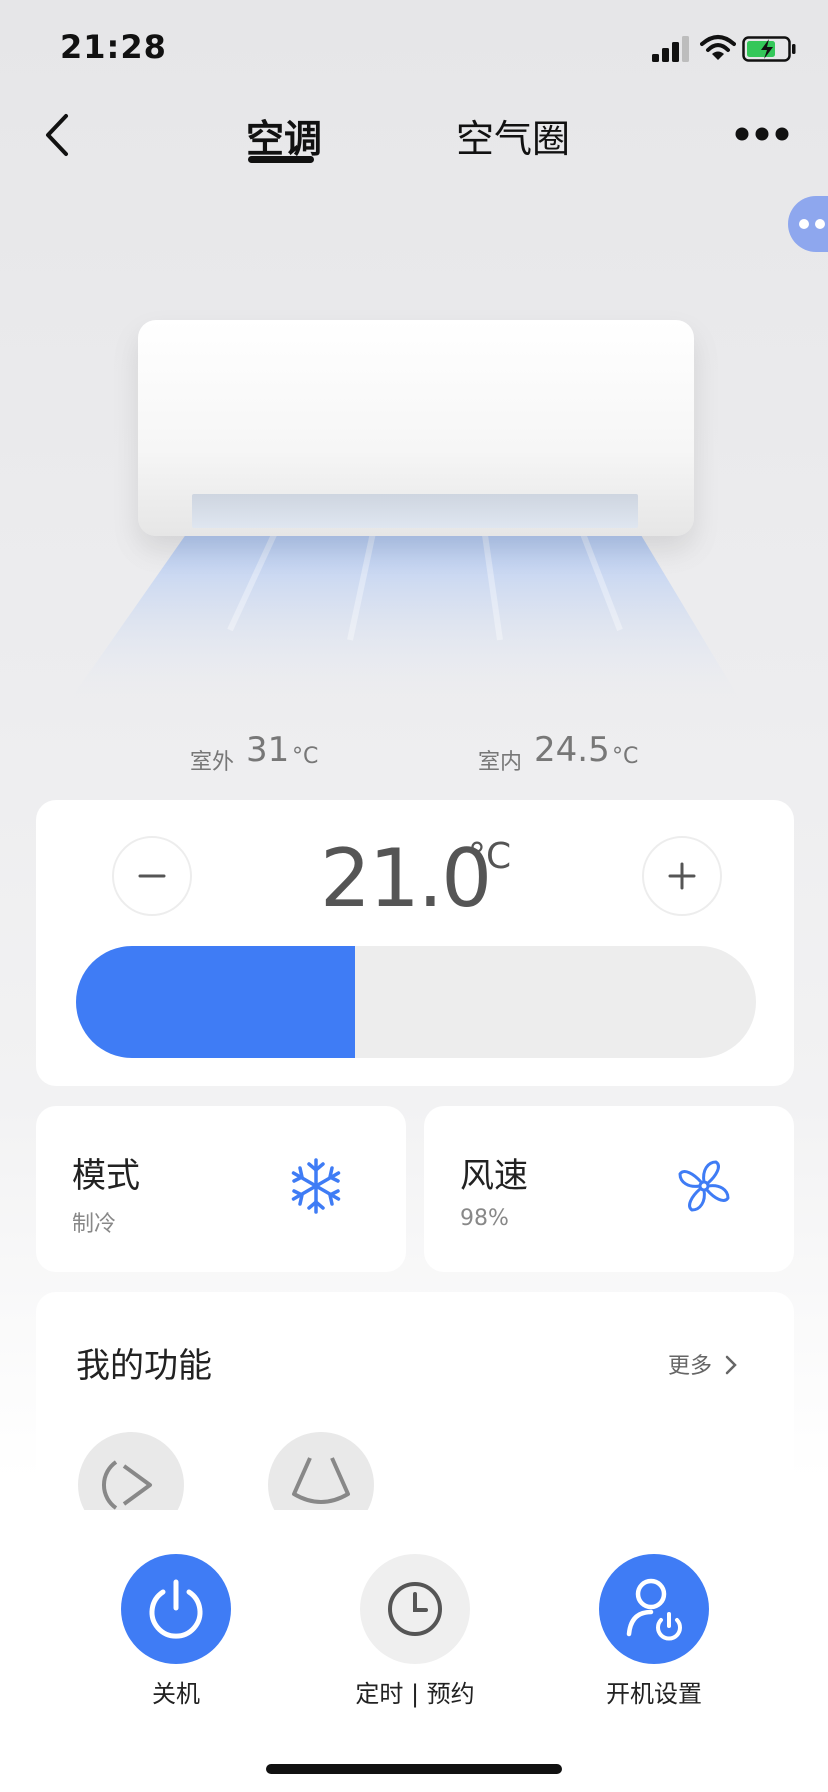 Image resolution: width=828 pixels, height=1792 pixels. Describe the element at coordinates (484, 1218) in the screenshot. I see `wind-speed-value: 98%` at that location.